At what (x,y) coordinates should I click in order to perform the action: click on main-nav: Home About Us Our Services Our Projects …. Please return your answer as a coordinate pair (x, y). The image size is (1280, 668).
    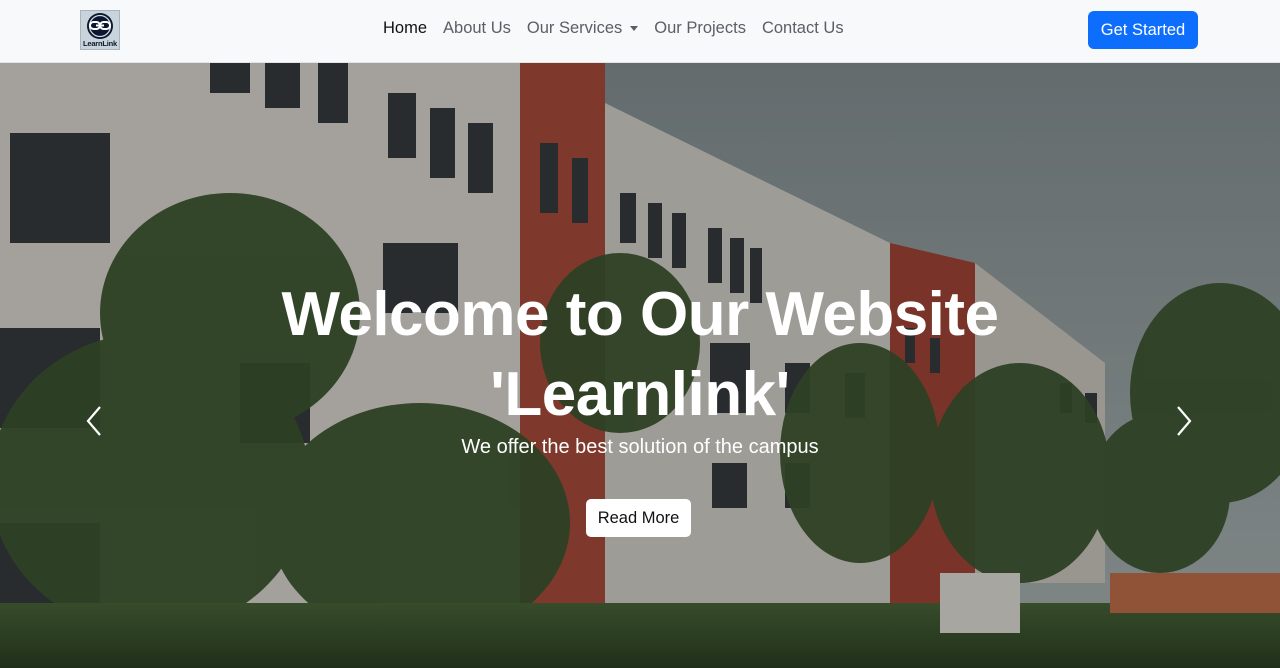
    Looking at the image, I should click on (613, 28).